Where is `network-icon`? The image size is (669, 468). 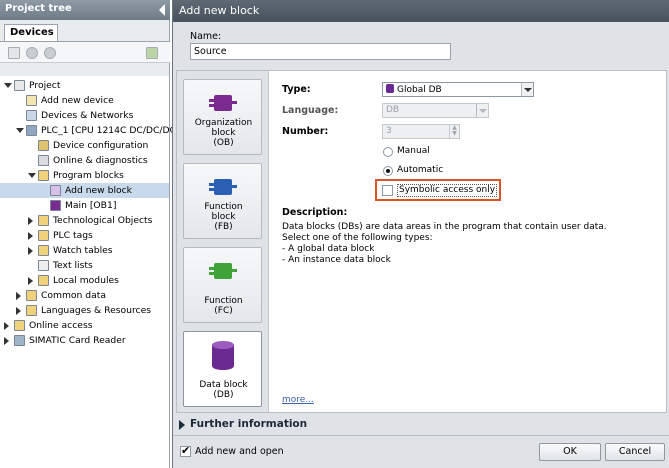
network-icon is located at coordinates (31, 115).